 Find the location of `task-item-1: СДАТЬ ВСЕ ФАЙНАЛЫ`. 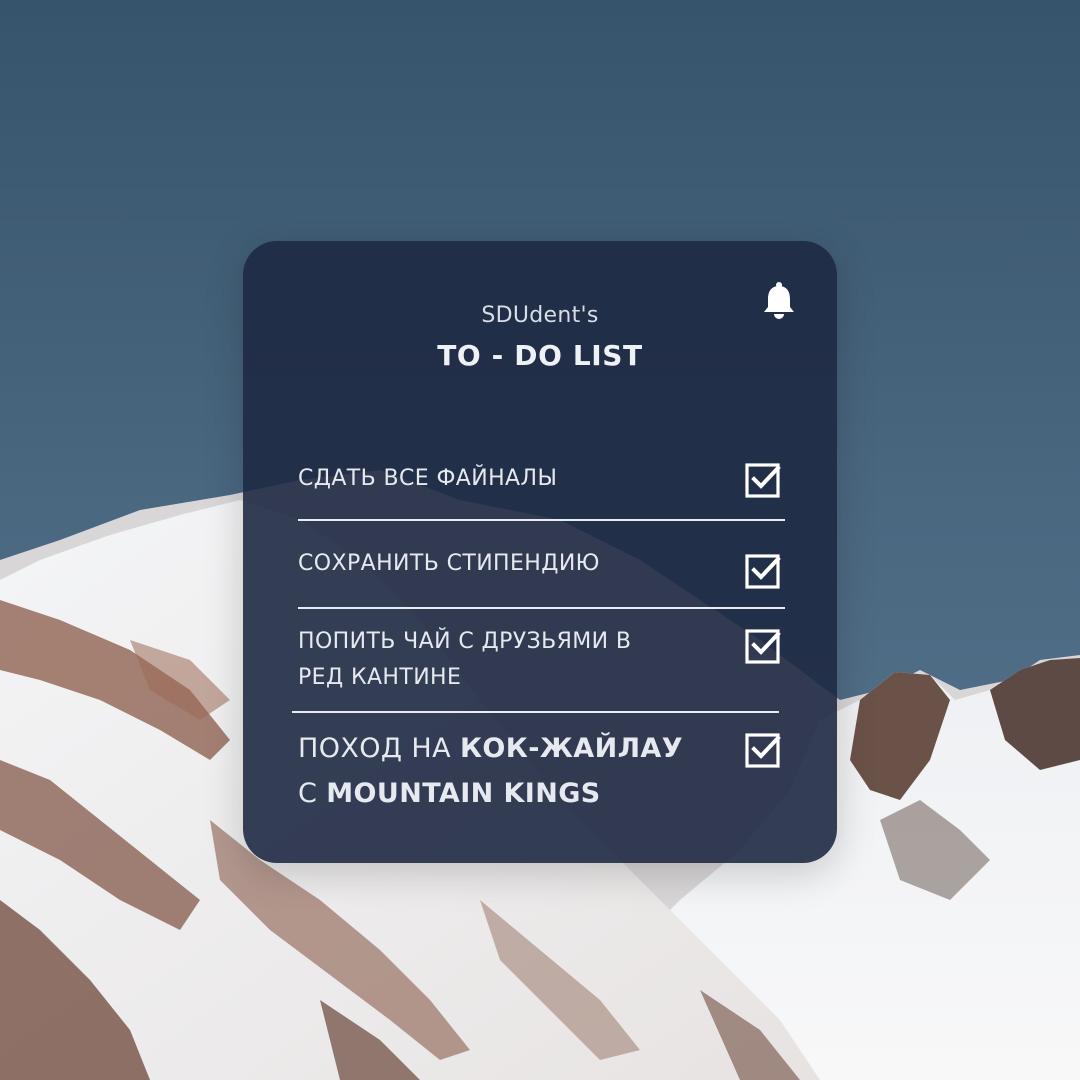

task-item-1: СДАТЬ ВСЕ ФАЙНАЛЫ is located at coordinates (513, 479).